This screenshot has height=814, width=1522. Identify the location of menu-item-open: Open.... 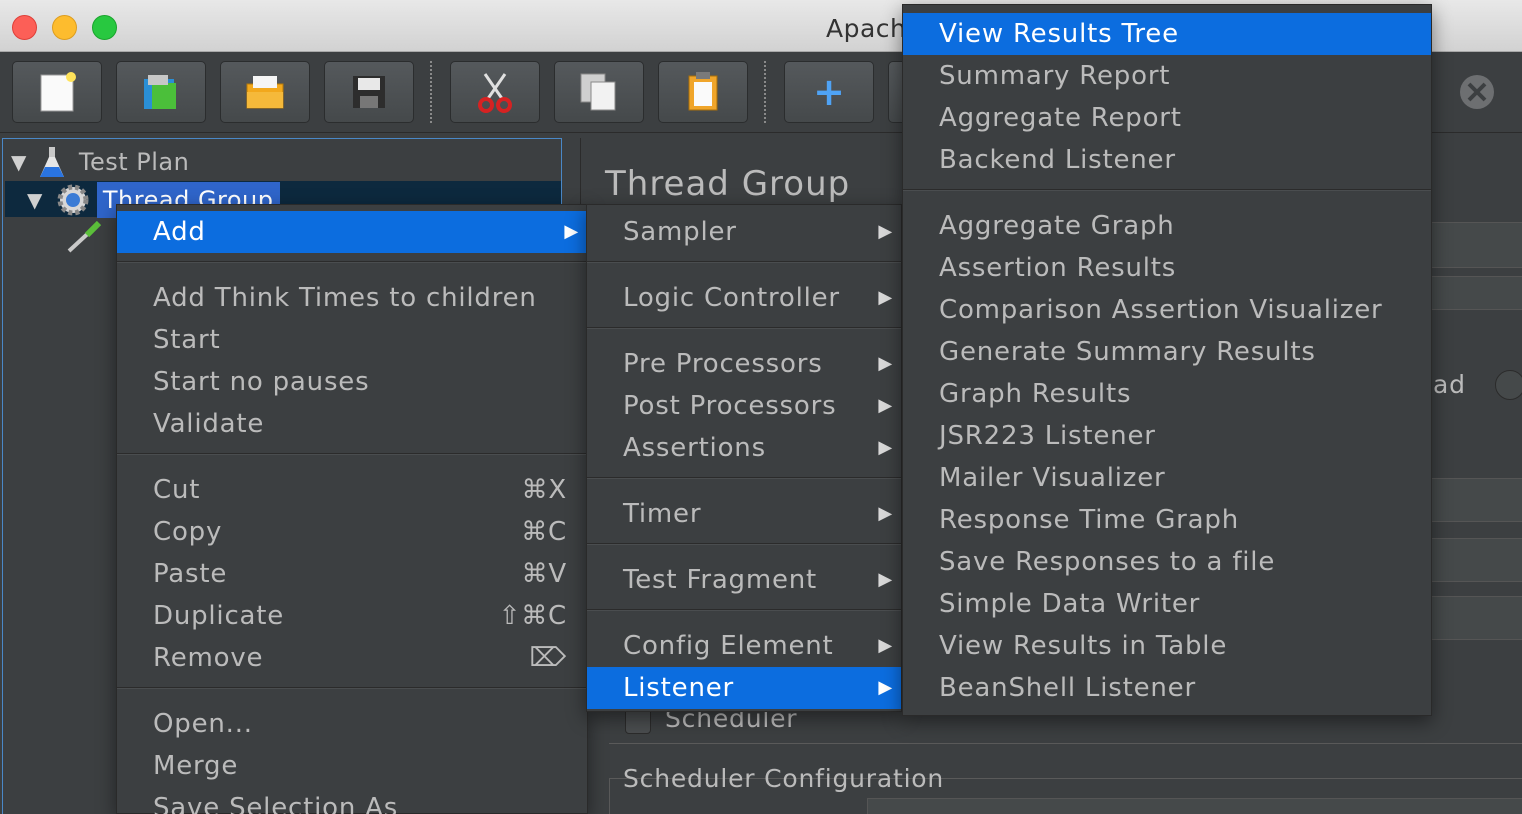
(352, 724).